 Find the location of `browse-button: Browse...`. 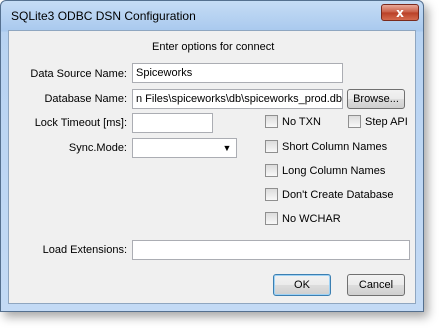

browse-button: Browse... is located at coordinates (376, 99).